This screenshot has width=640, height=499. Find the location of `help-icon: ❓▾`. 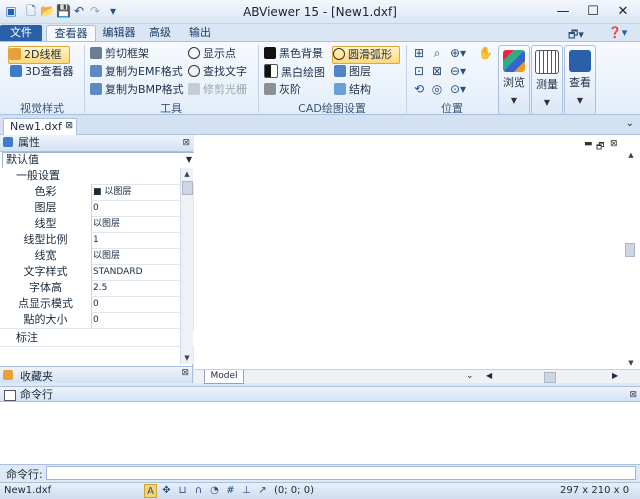

help-icon: ❓▾ is located at coordinates (617, 32).